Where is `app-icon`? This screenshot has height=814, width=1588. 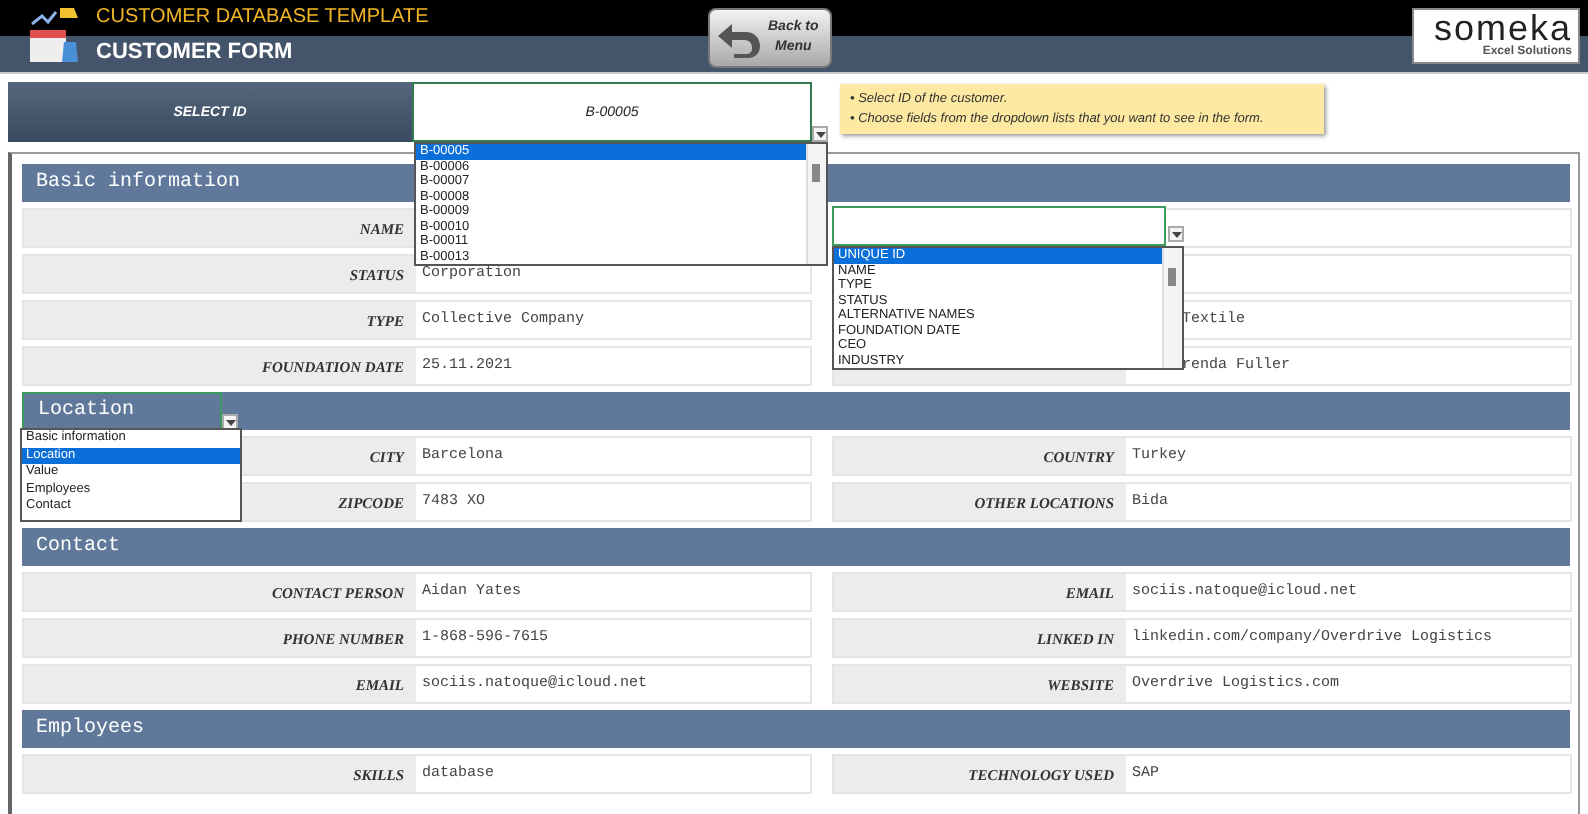 app-icon is located at coordinates (54, 36).